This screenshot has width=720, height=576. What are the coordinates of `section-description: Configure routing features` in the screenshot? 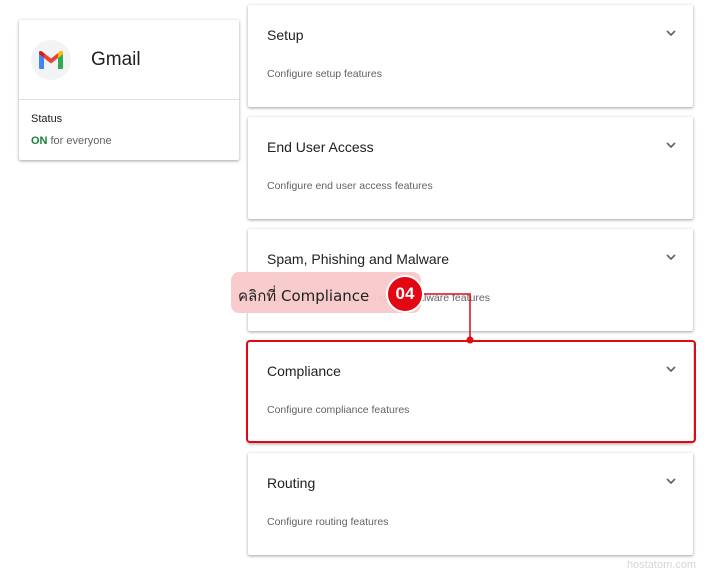 It's located at (328, 522).